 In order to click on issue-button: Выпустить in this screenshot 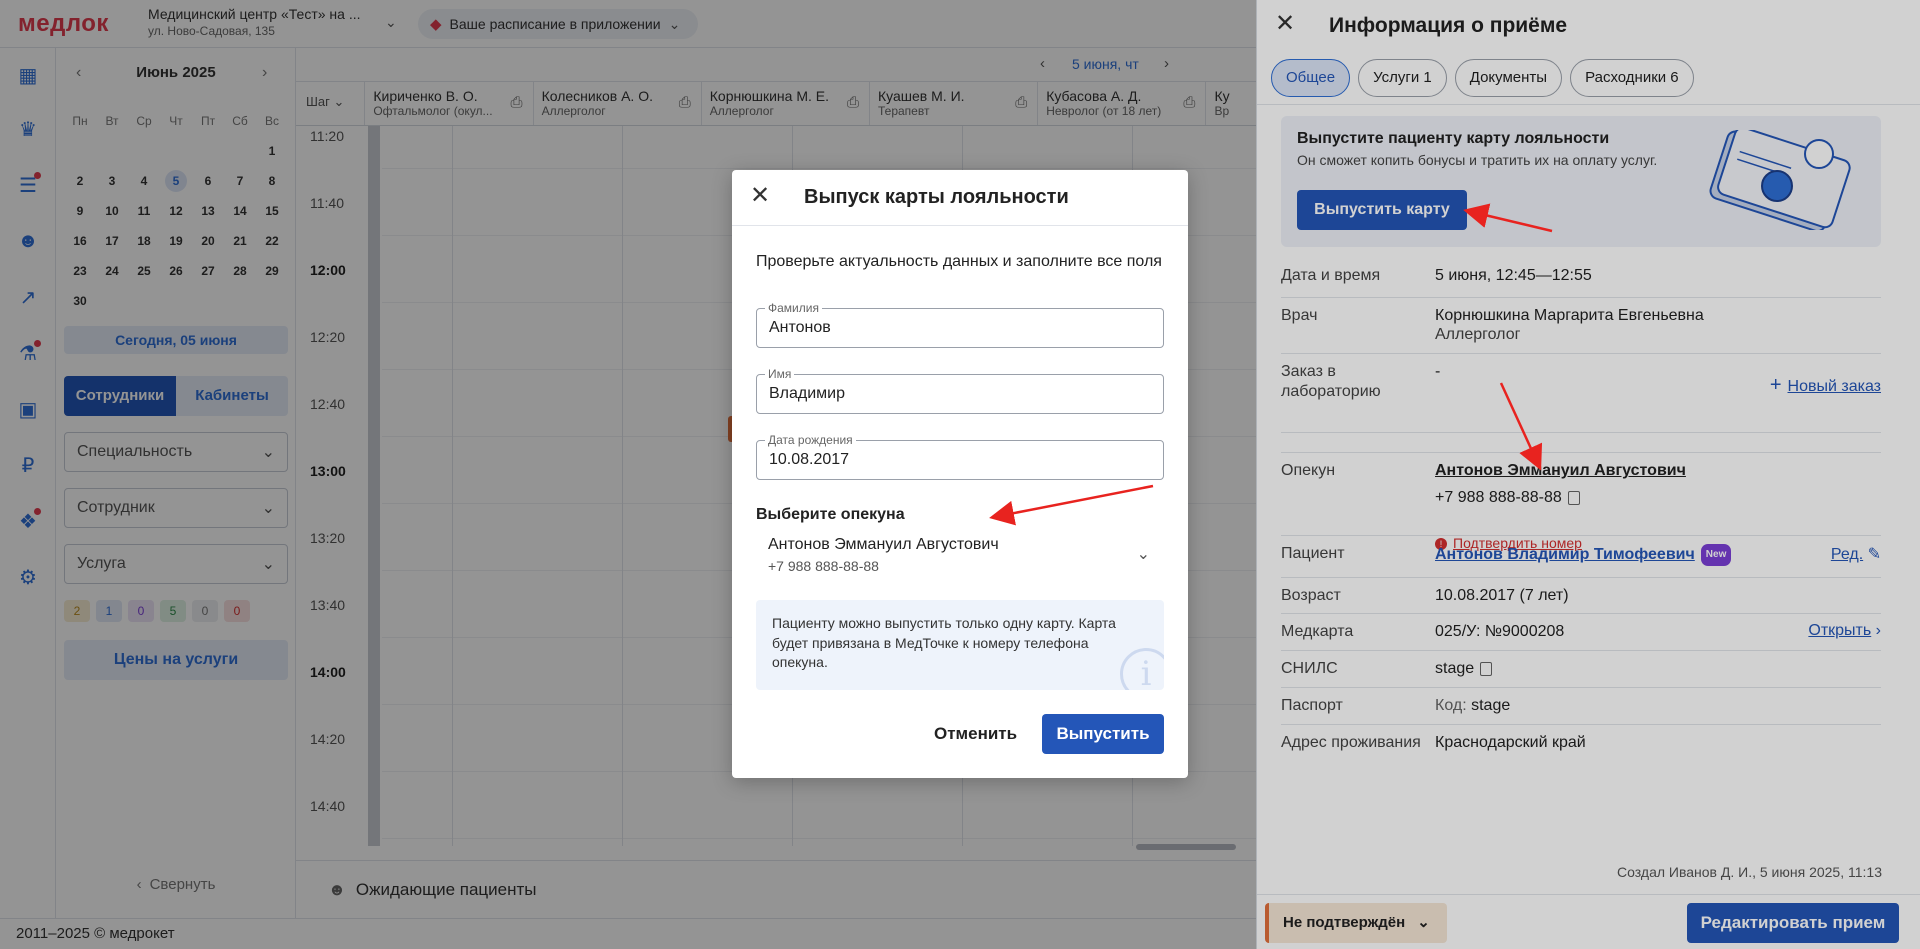, I will do `click(1103, 734)`.